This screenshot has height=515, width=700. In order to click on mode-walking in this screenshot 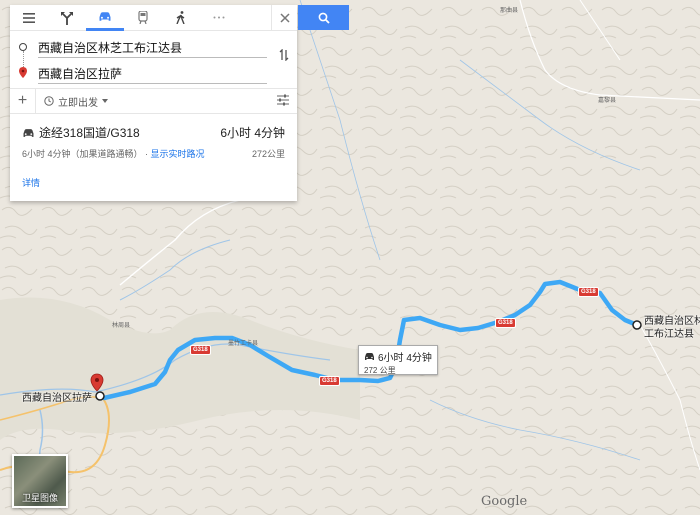, I will do `click(181, 18)`.